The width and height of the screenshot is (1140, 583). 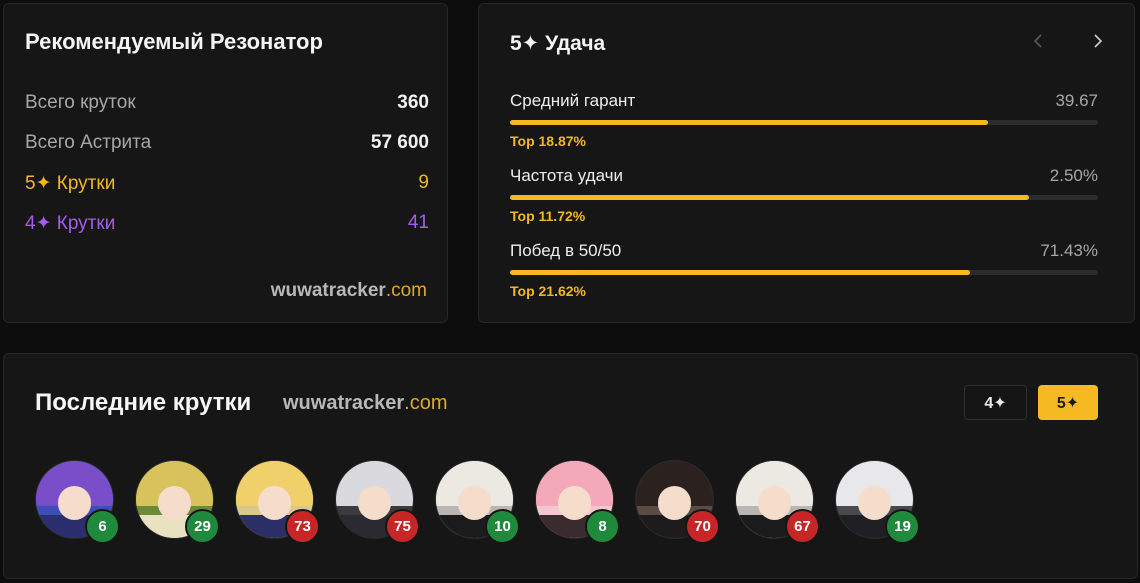 I want to click on filter-five-star-button: 5✦, so click(x=1068, y=402).